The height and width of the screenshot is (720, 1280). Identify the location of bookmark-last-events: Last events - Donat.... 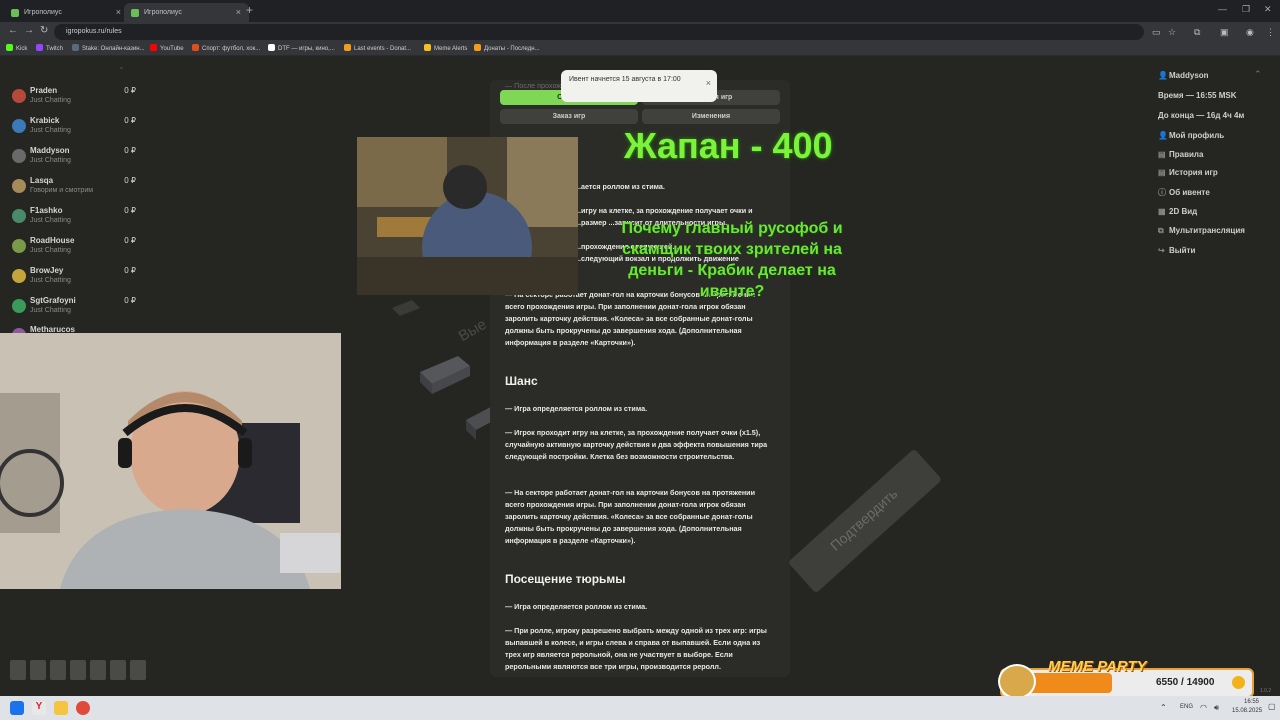
(377, 48).